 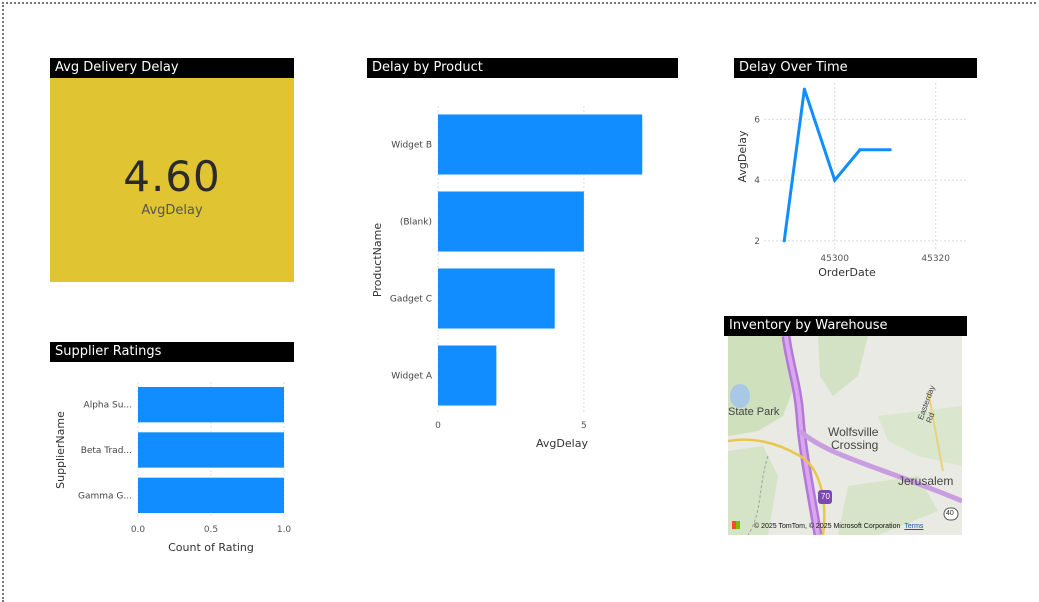 What do you see at coordinates (138, 530) in the screenshot?
I see `x-tick-label: 0.0` at bounding box center [138, 530].